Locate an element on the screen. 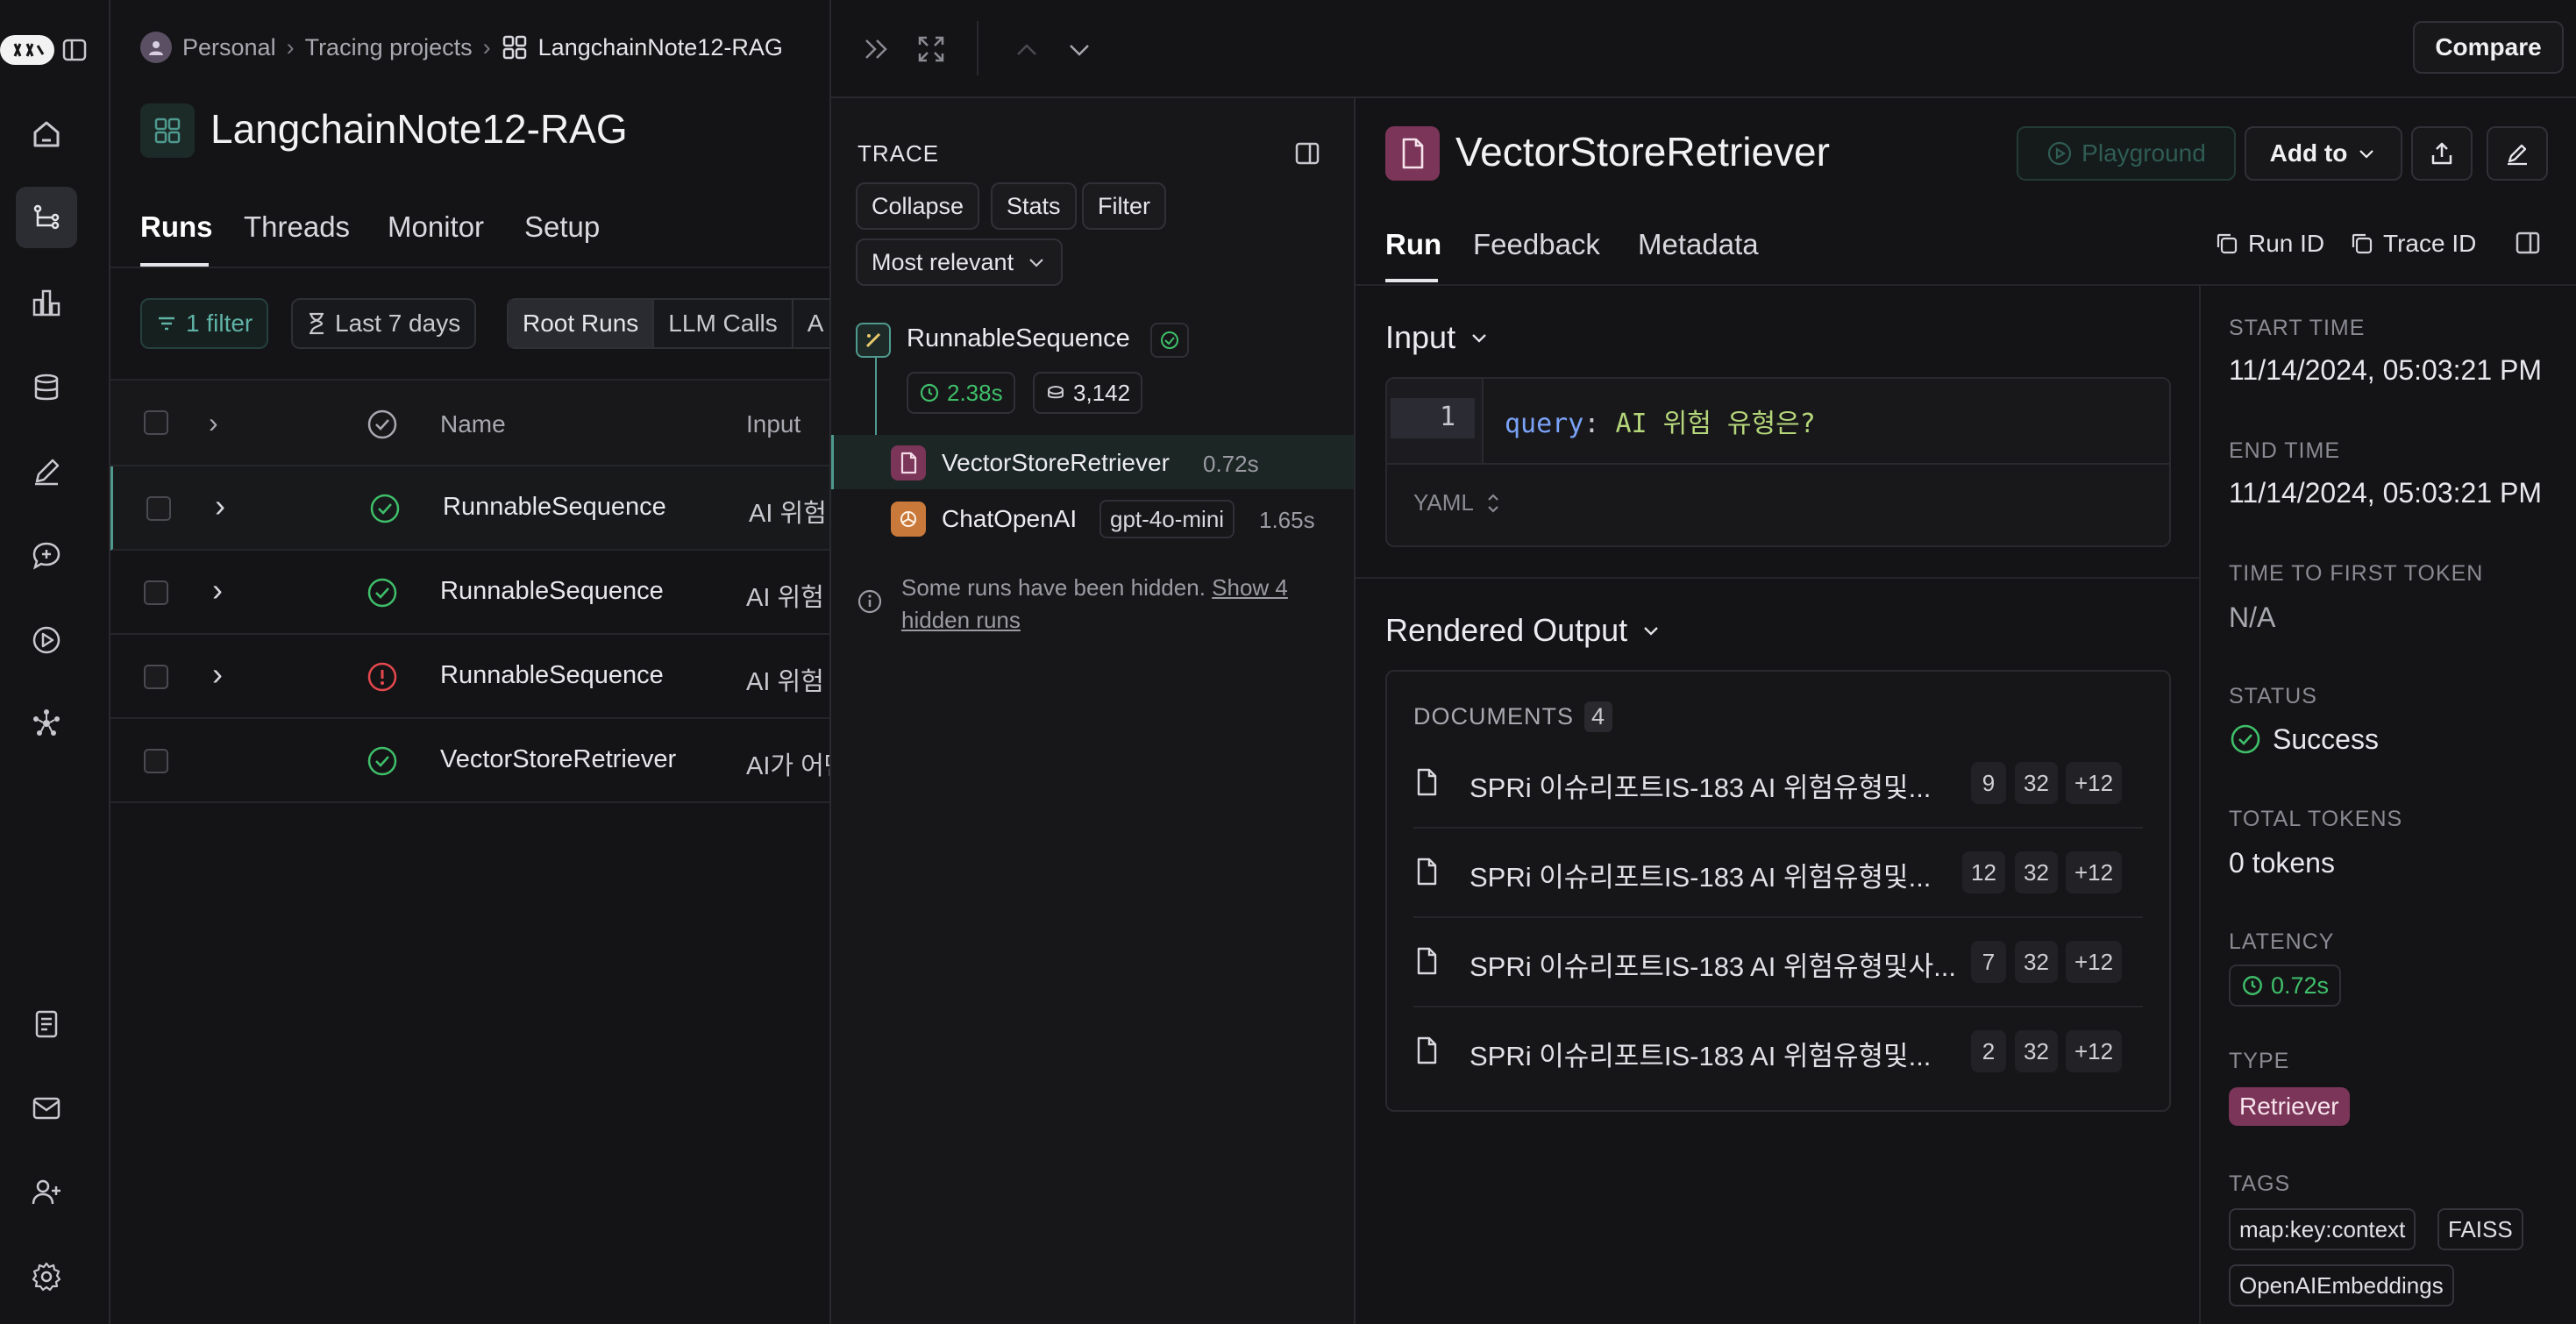  filter-button: 1 filter is located at coordinates (204, 323).